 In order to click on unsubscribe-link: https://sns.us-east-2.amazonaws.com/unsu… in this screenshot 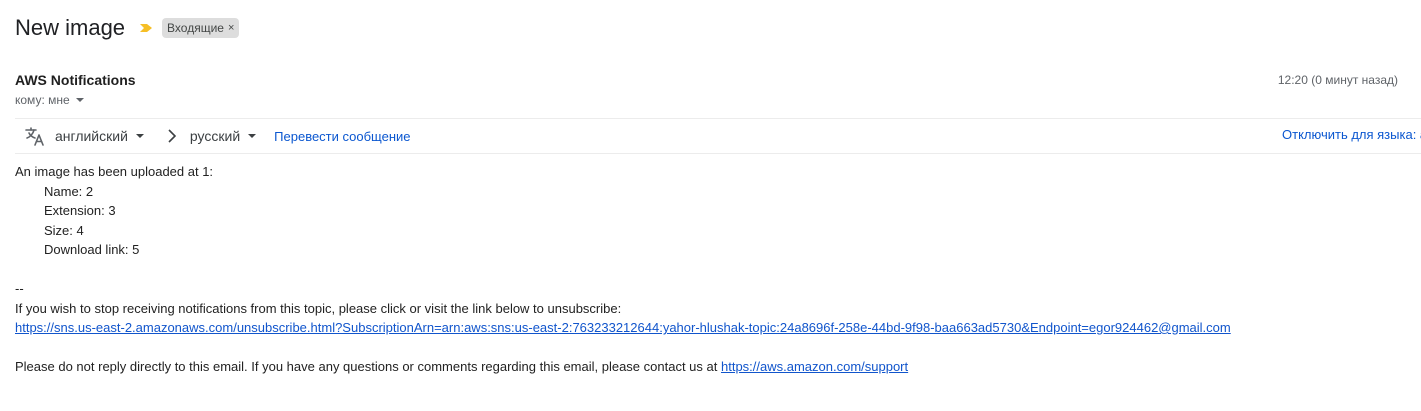, I will do `click(623, 327)`.